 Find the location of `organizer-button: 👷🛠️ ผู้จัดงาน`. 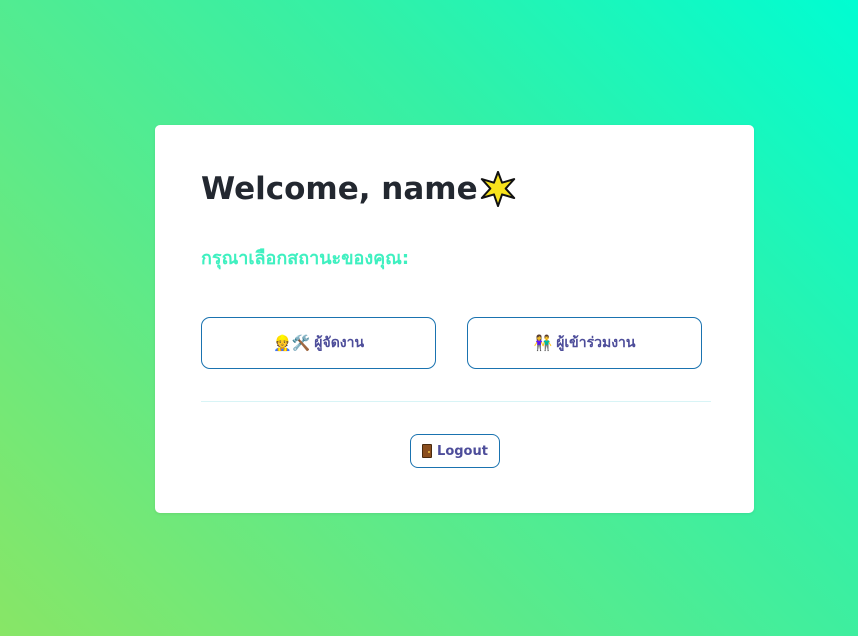

organizer-button: 👷🛠️ ผู้จัดงาน is located at coordinates (318, 343).